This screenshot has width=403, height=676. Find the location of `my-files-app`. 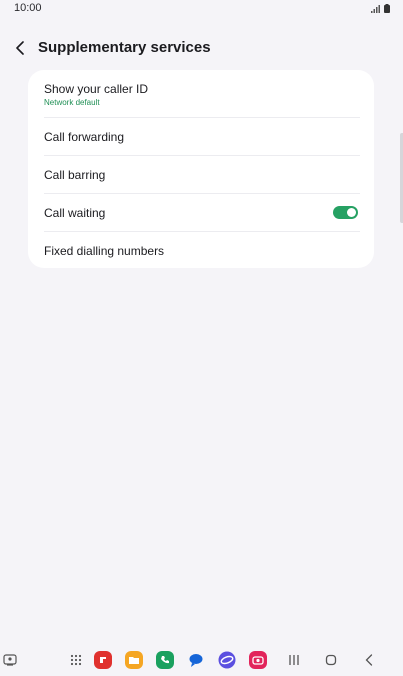

my-files-app is located at coordinates (134, 660).